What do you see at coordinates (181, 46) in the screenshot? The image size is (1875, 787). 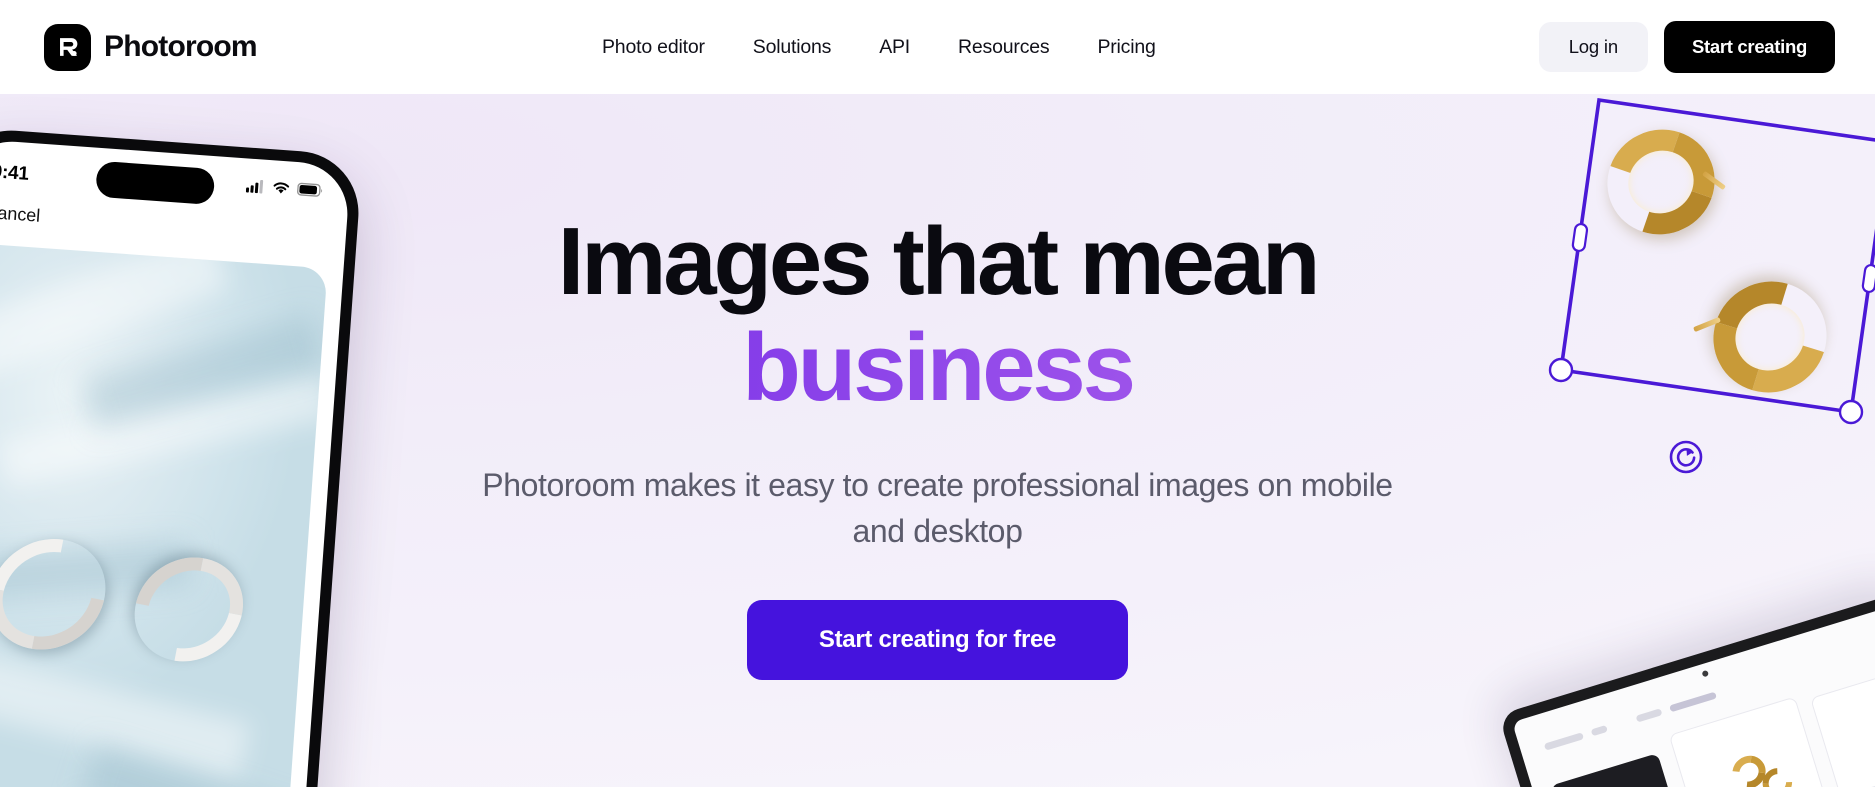 I see `brand-name: Photoroom` at bounding box center [181, 46].